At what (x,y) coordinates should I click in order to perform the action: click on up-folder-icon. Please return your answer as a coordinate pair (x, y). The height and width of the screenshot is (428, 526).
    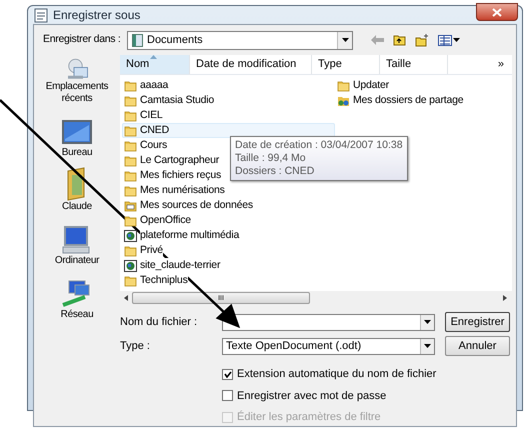
    Looking at the image, I should click on (399, 40).